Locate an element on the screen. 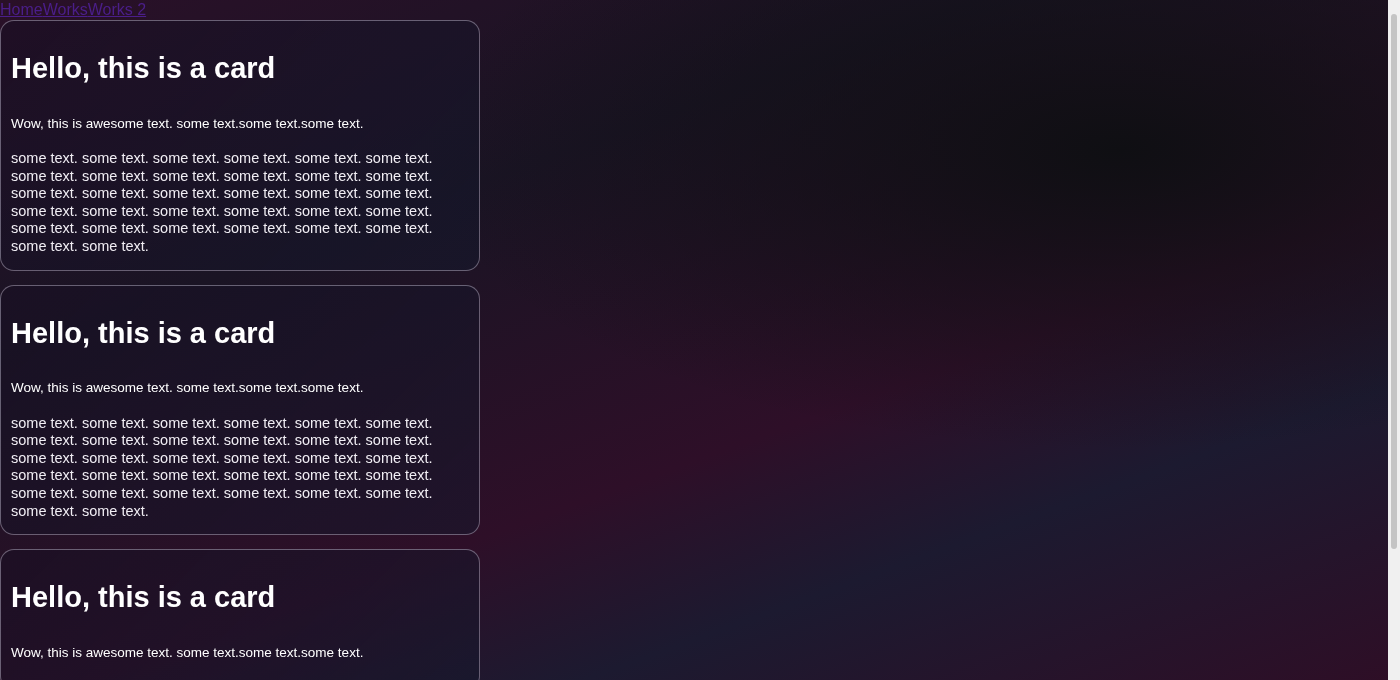 Image resolution: width=1400 pixels, height=680 pixels. nav-link: Works 2 is located at coordinates (117, 10).